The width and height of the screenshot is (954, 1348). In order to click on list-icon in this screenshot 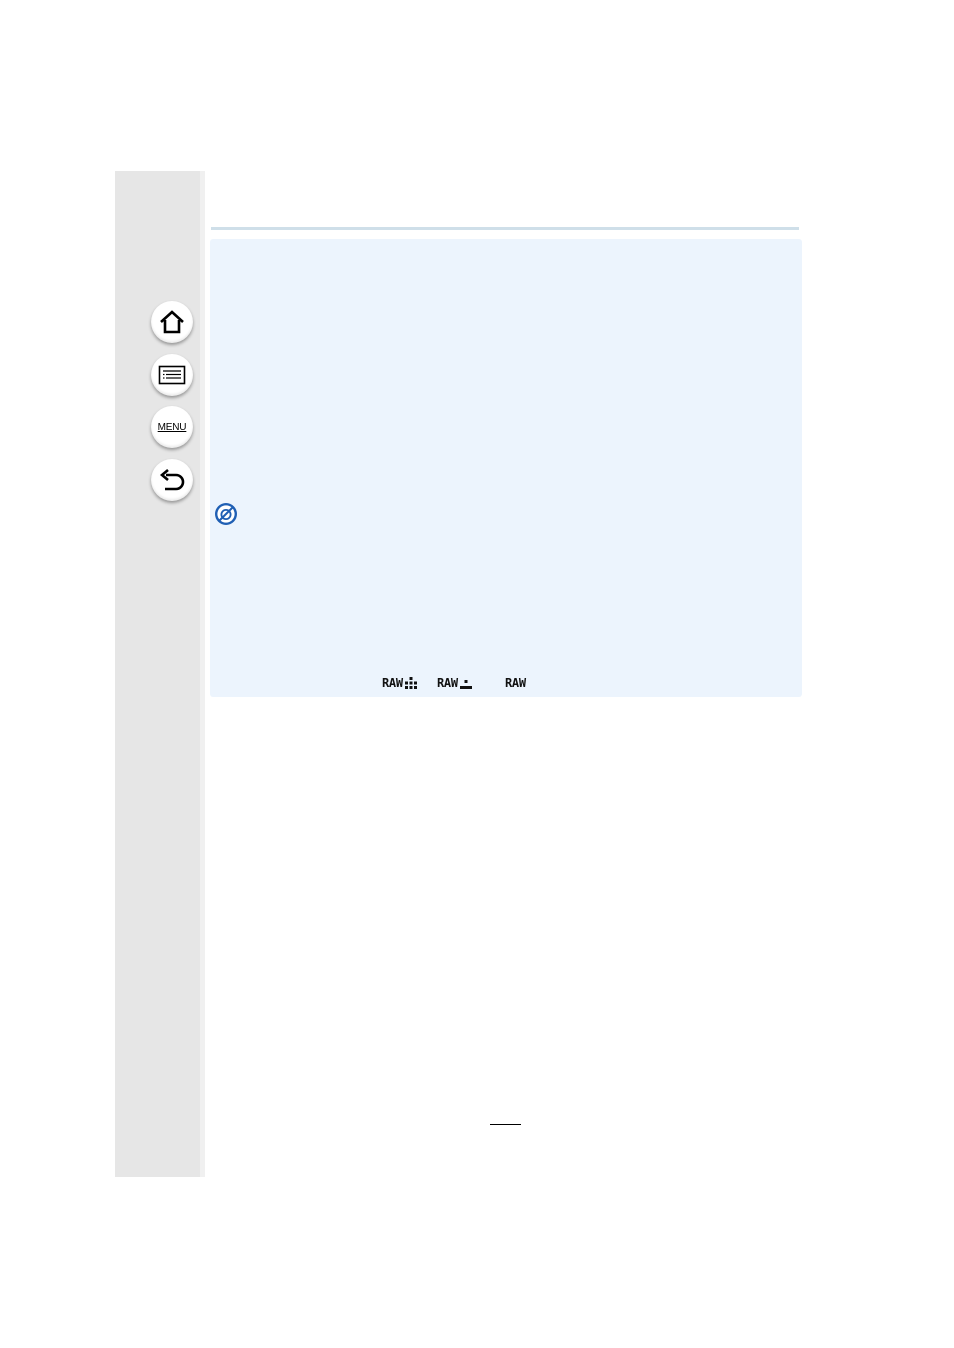, I will do `click(172, 375)`.